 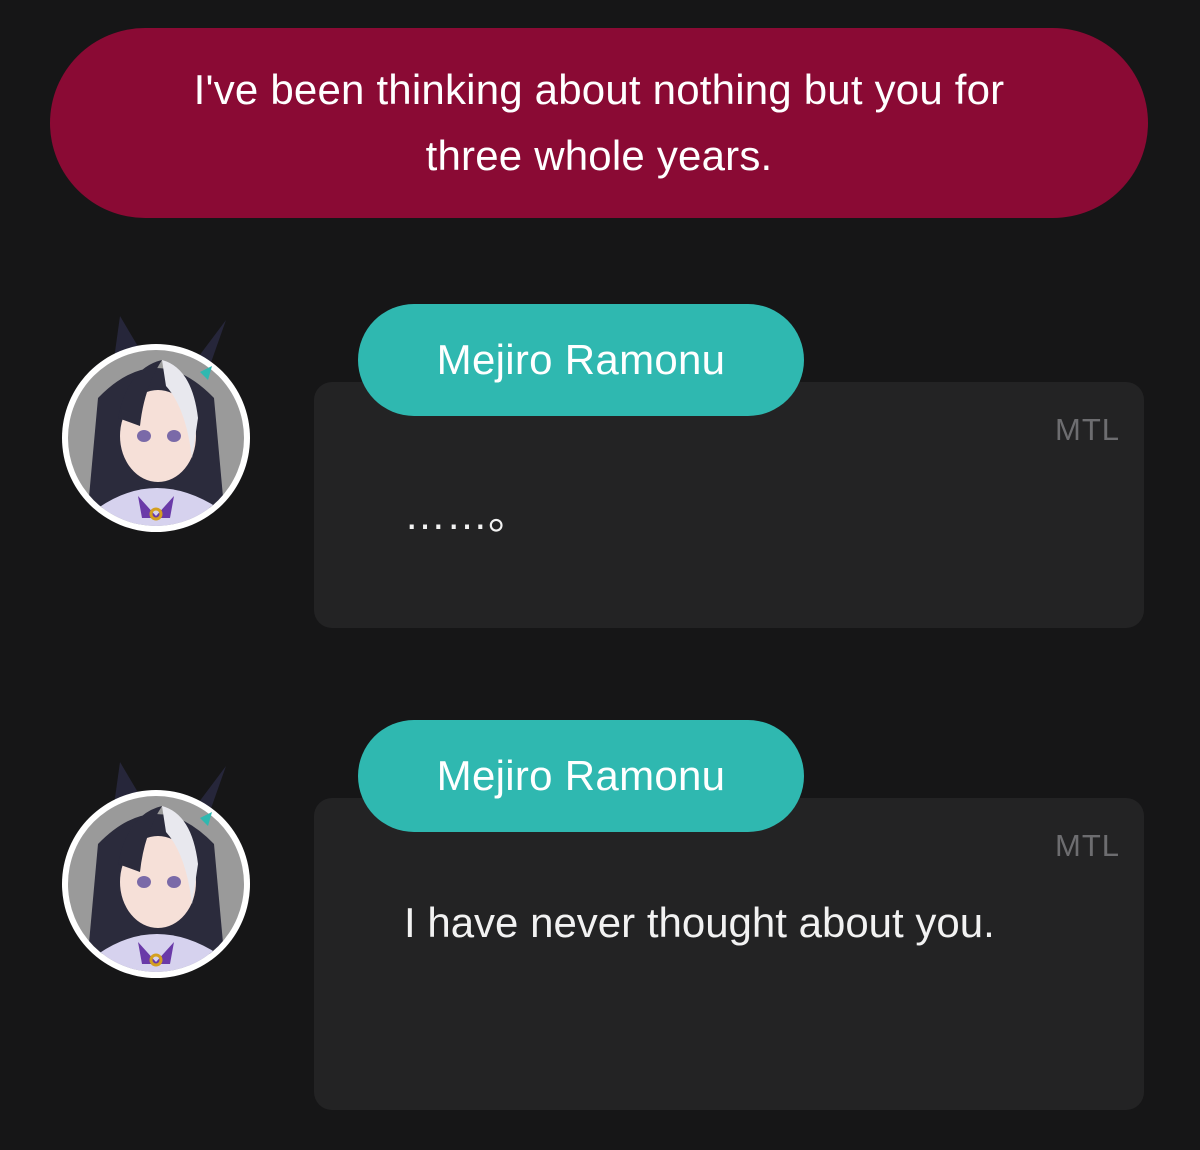 What do you see at coordinates (467, 514) in the screenshot?
I see `message-text: ……。` at bounding box center [467, 514].